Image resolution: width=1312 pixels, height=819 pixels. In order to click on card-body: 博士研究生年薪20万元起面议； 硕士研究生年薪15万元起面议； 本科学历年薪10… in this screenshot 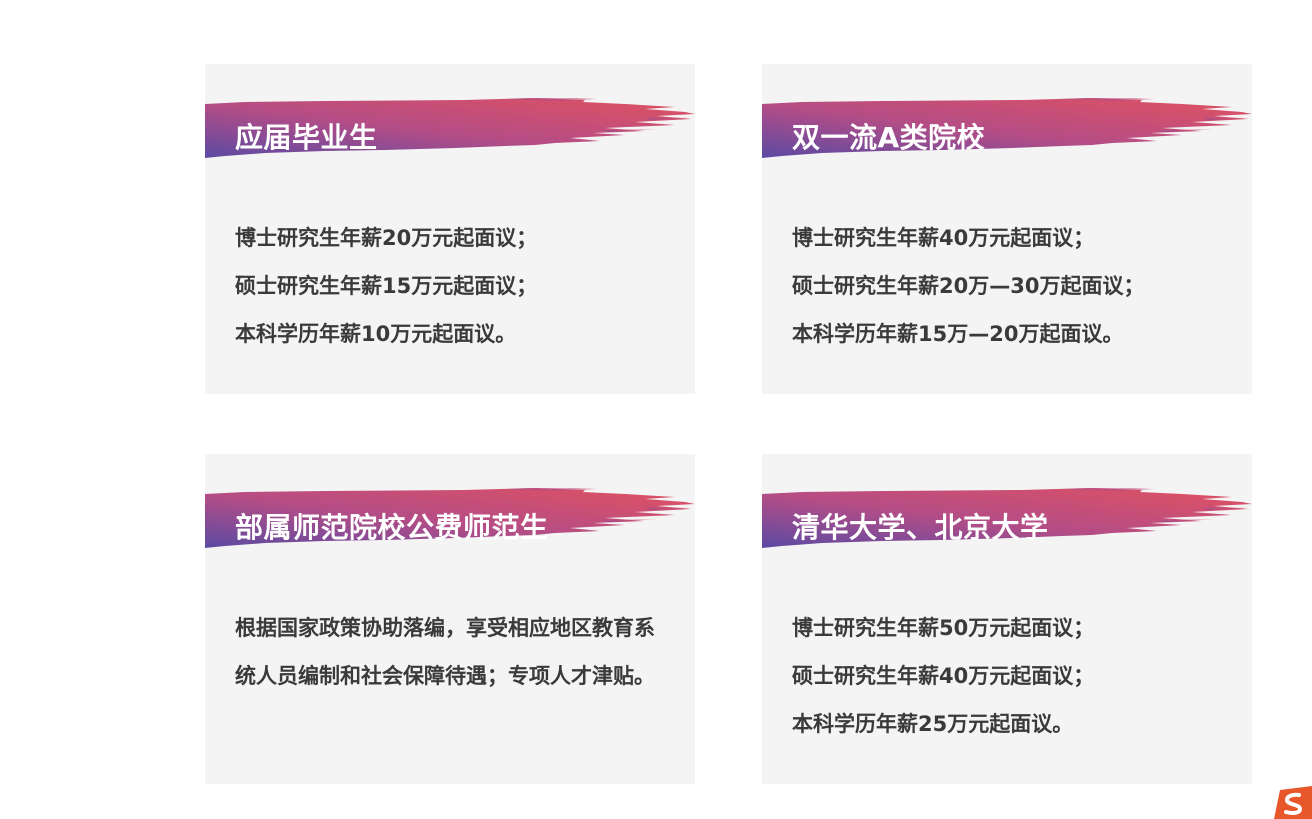, I will do `click(445, 286)`.